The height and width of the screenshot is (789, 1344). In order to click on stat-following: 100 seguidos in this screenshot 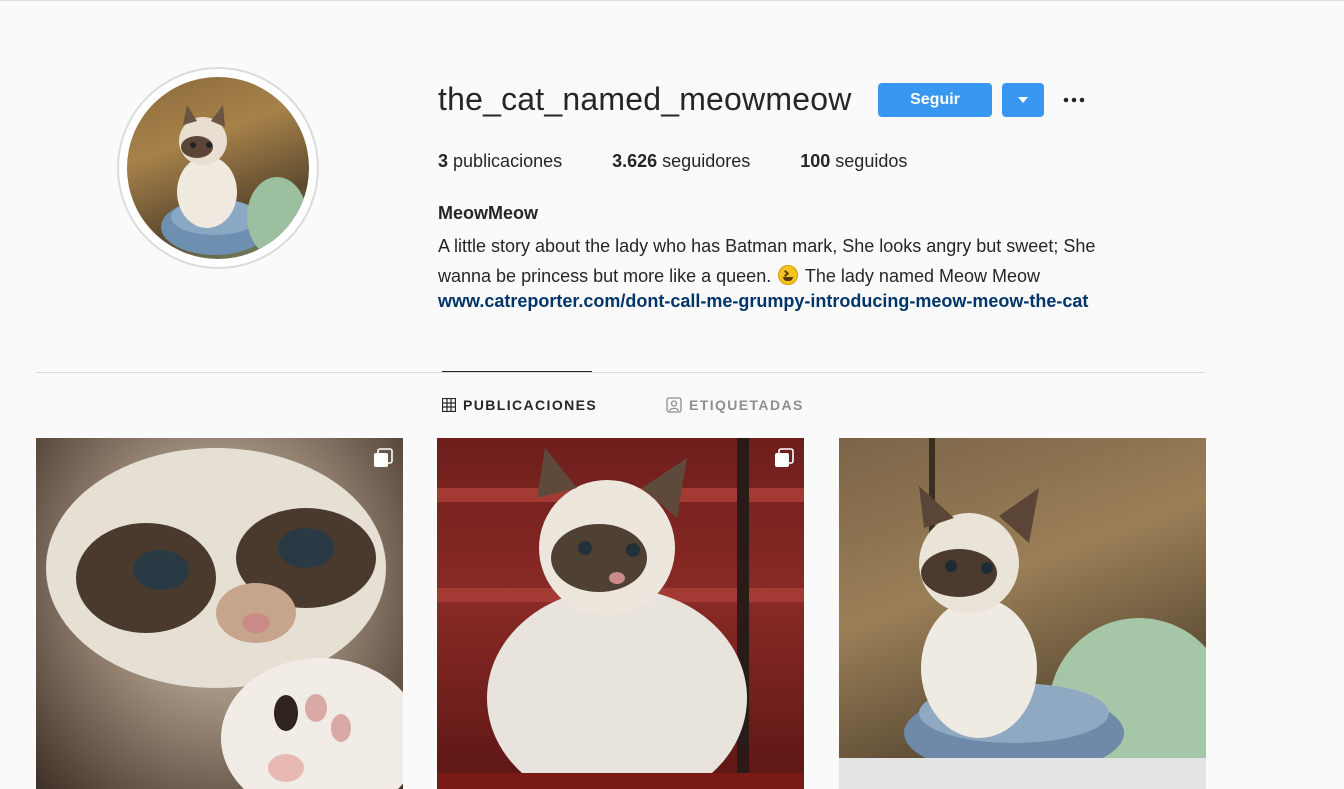, I will do `click(853, 161)`.